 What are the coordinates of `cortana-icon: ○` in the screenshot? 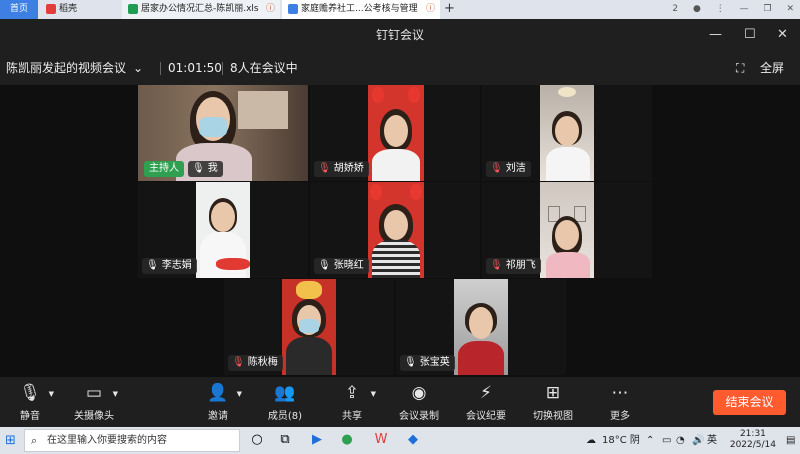 It's located at (257, 440).